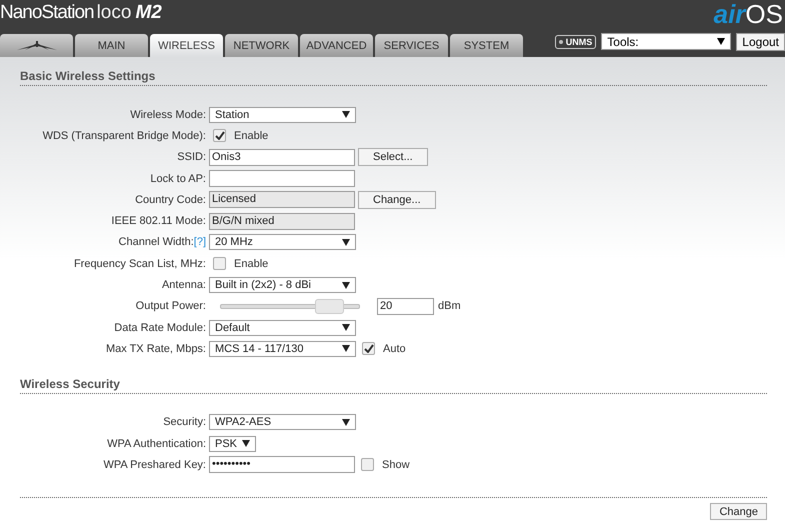  Describe the element at coordinates (47, 13) in the screenshot. I see `product-name: NanoStation` at that location.